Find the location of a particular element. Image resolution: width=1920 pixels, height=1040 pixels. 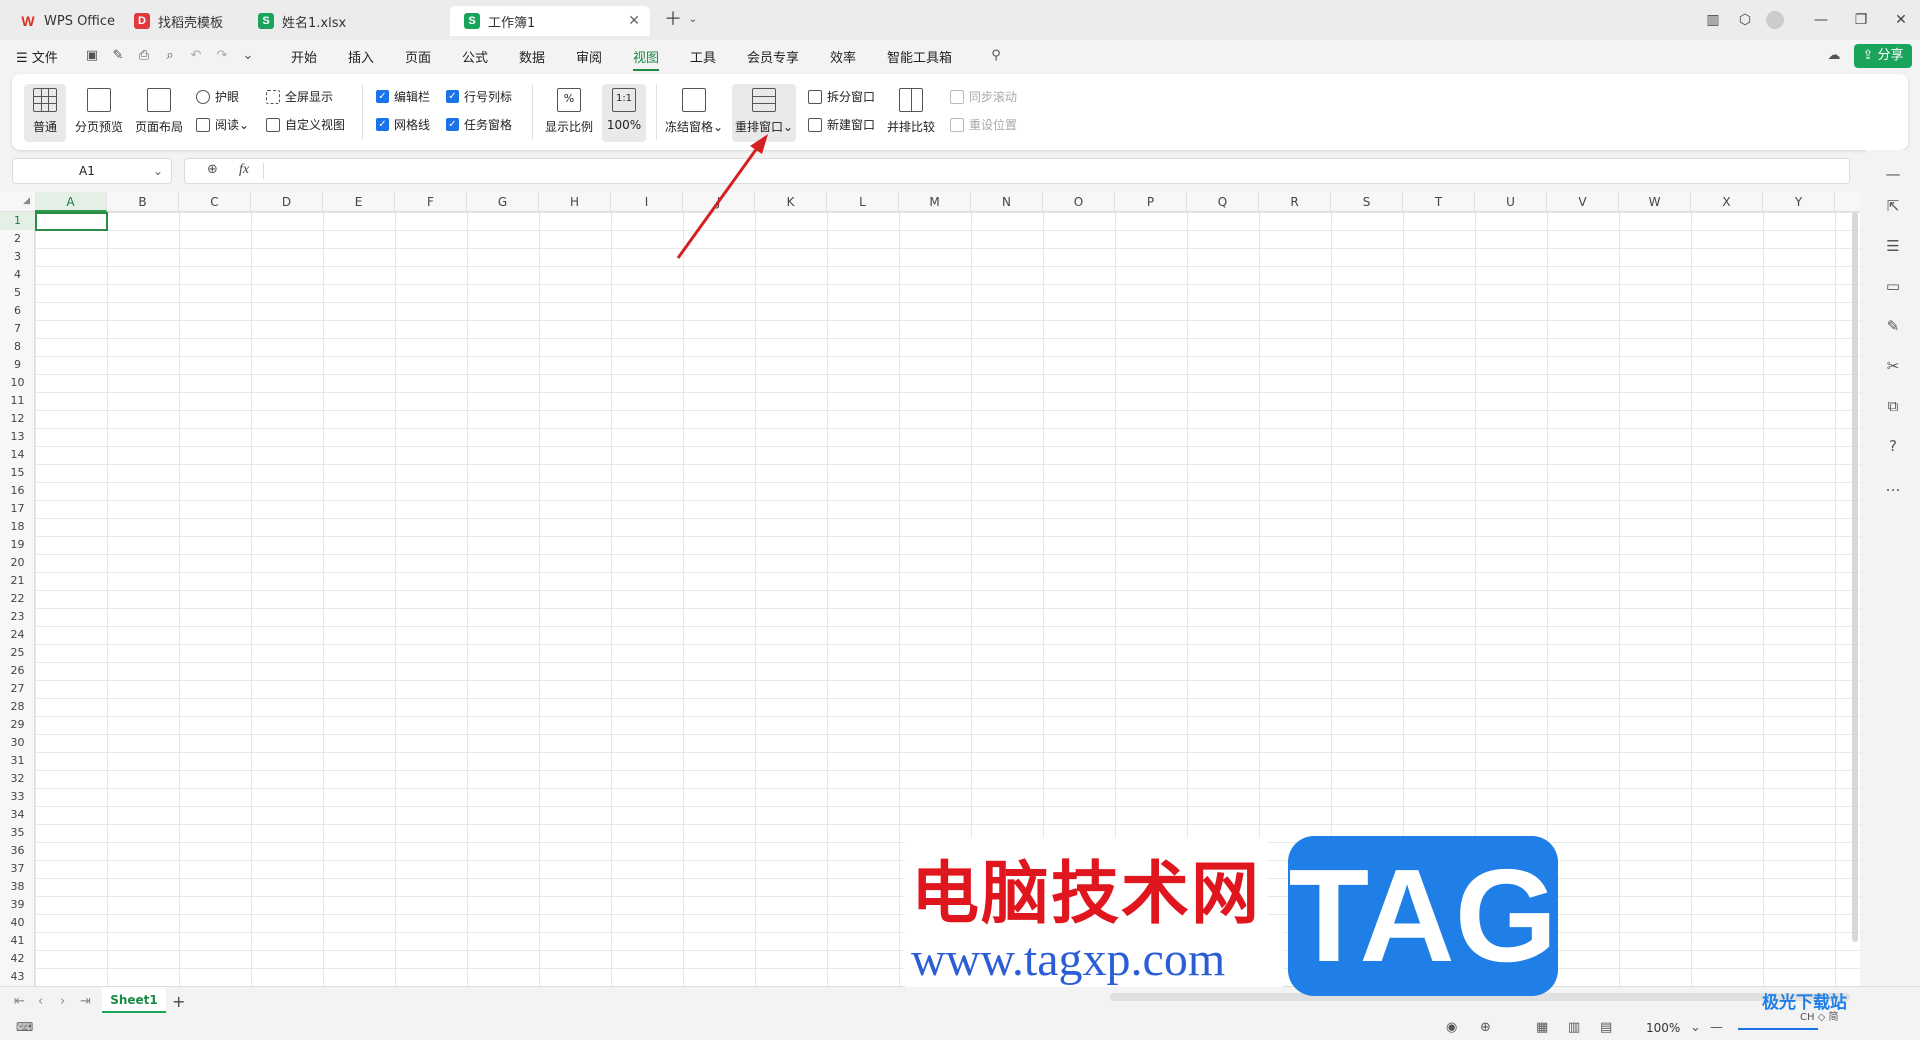

minimize-icon: — is located at coordinates (1821, 20).